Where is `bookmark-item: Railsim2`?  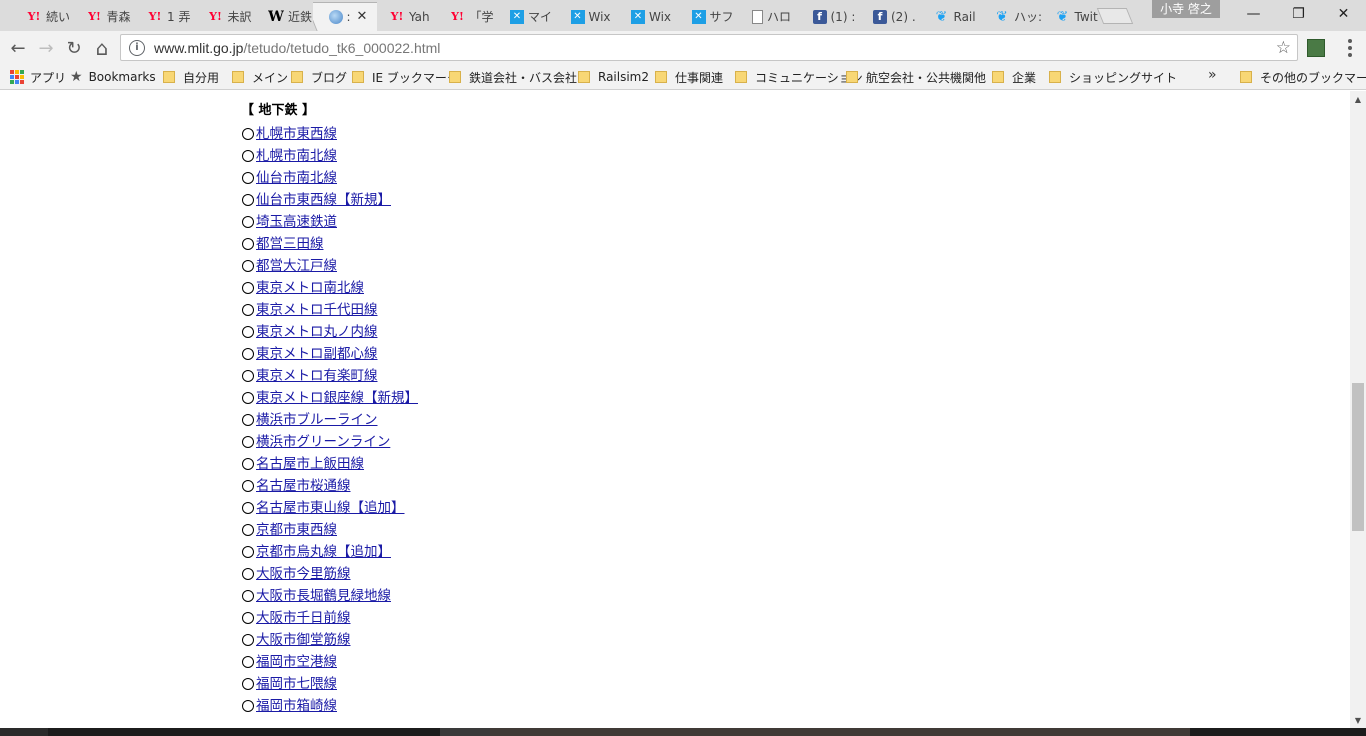 bookmark-item: Railsim2 is located at coordinates (613, 77).